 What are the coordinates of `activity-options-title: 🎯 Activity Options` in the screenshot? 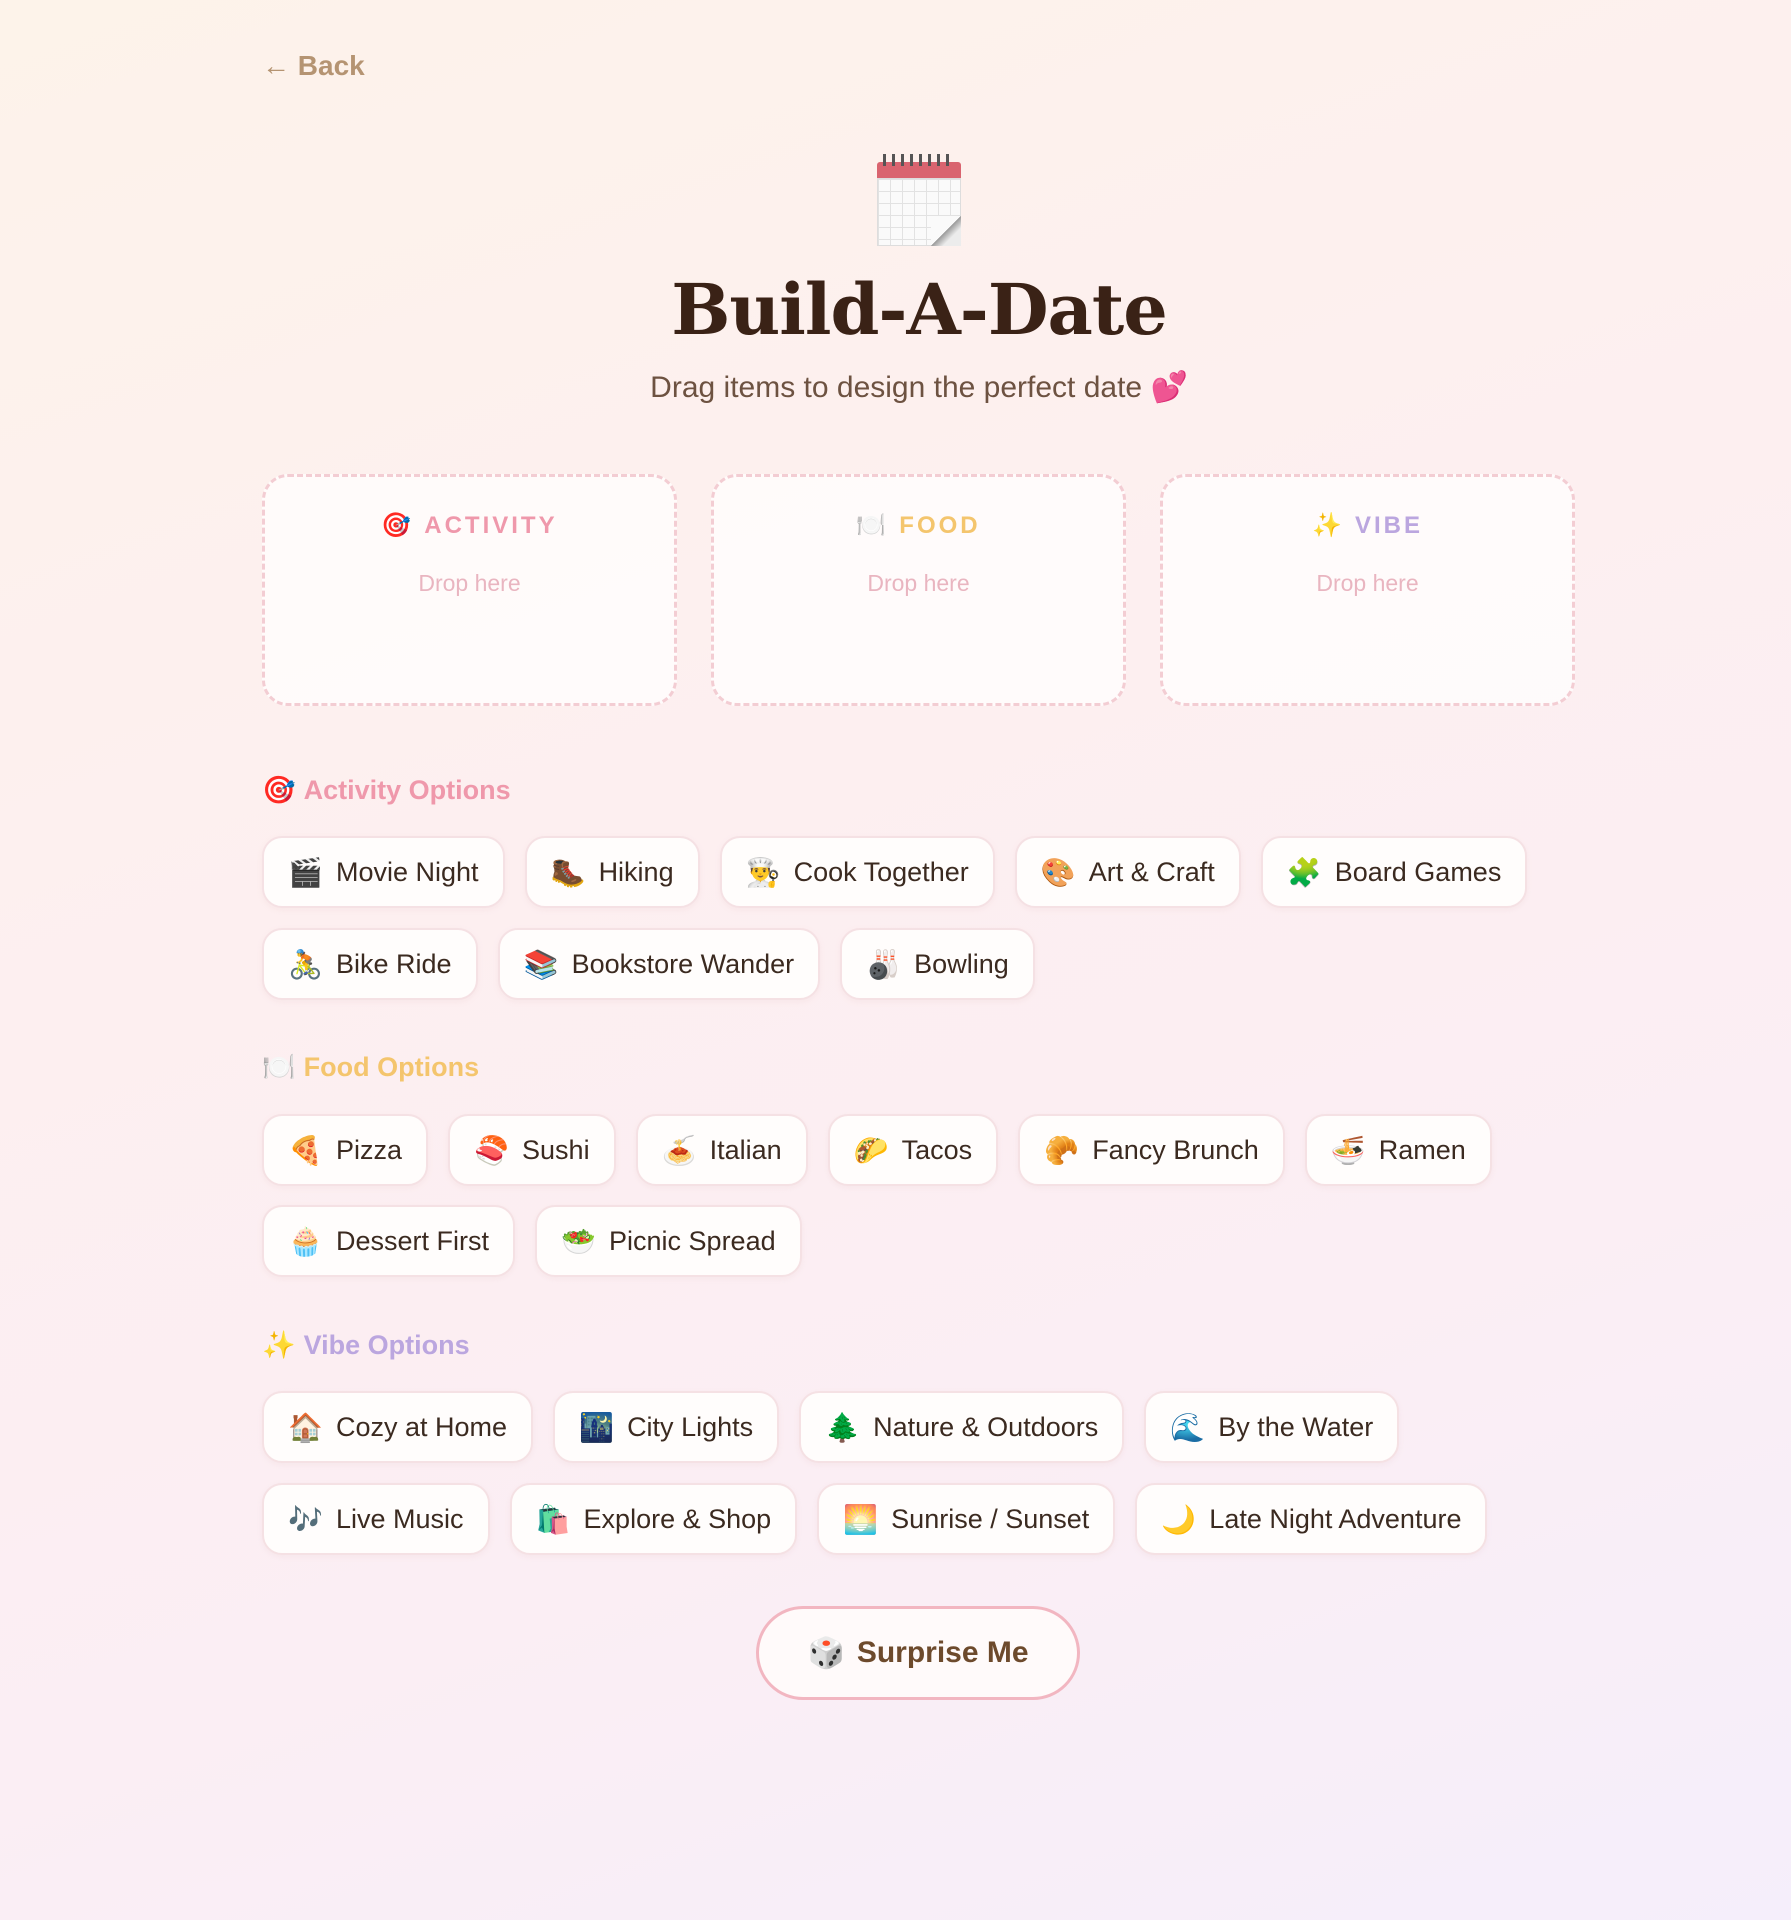 It's located at (386, 790).